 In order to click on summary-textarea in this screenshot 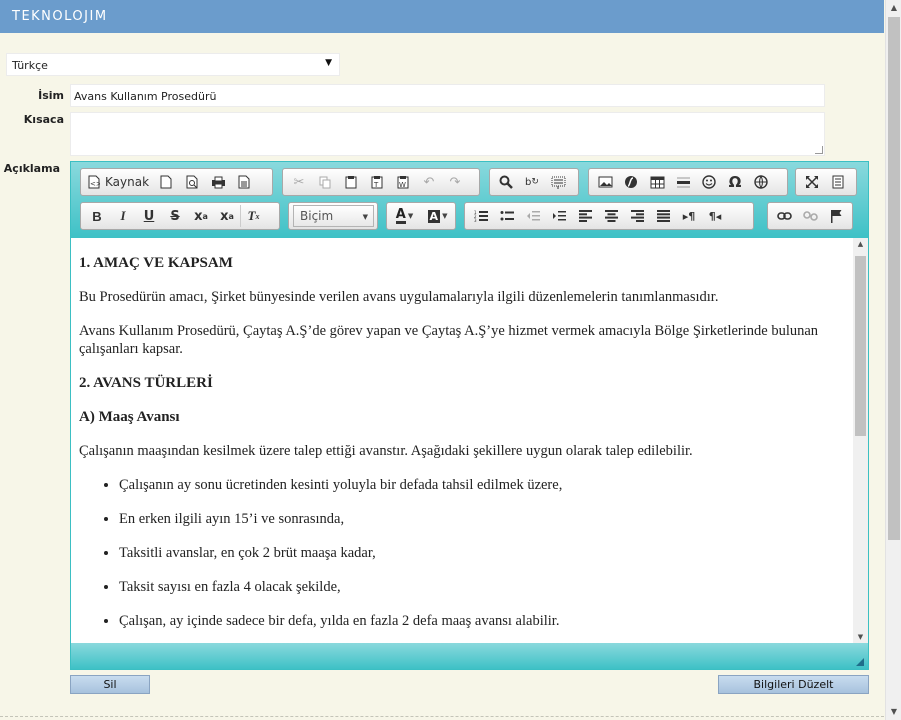, I will do `click(447, 134)`.